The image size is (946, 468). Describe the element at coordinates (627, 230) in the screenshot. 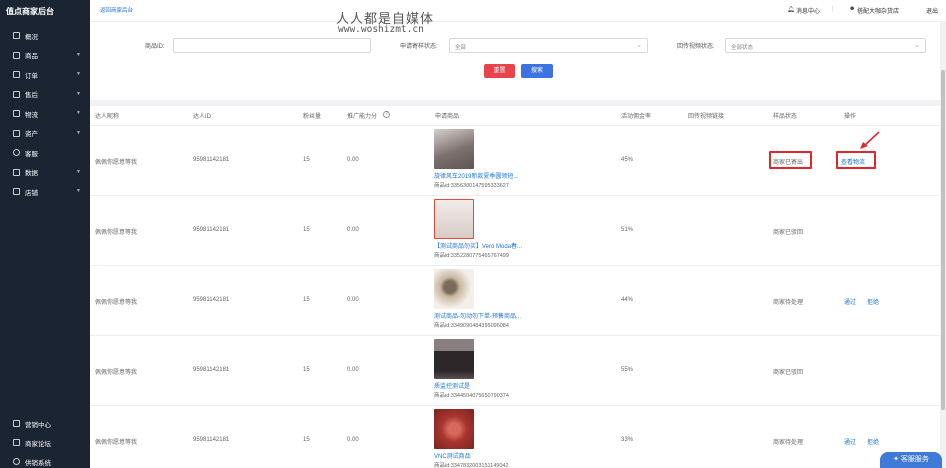

I see `commission-rate: 51%` at that location.